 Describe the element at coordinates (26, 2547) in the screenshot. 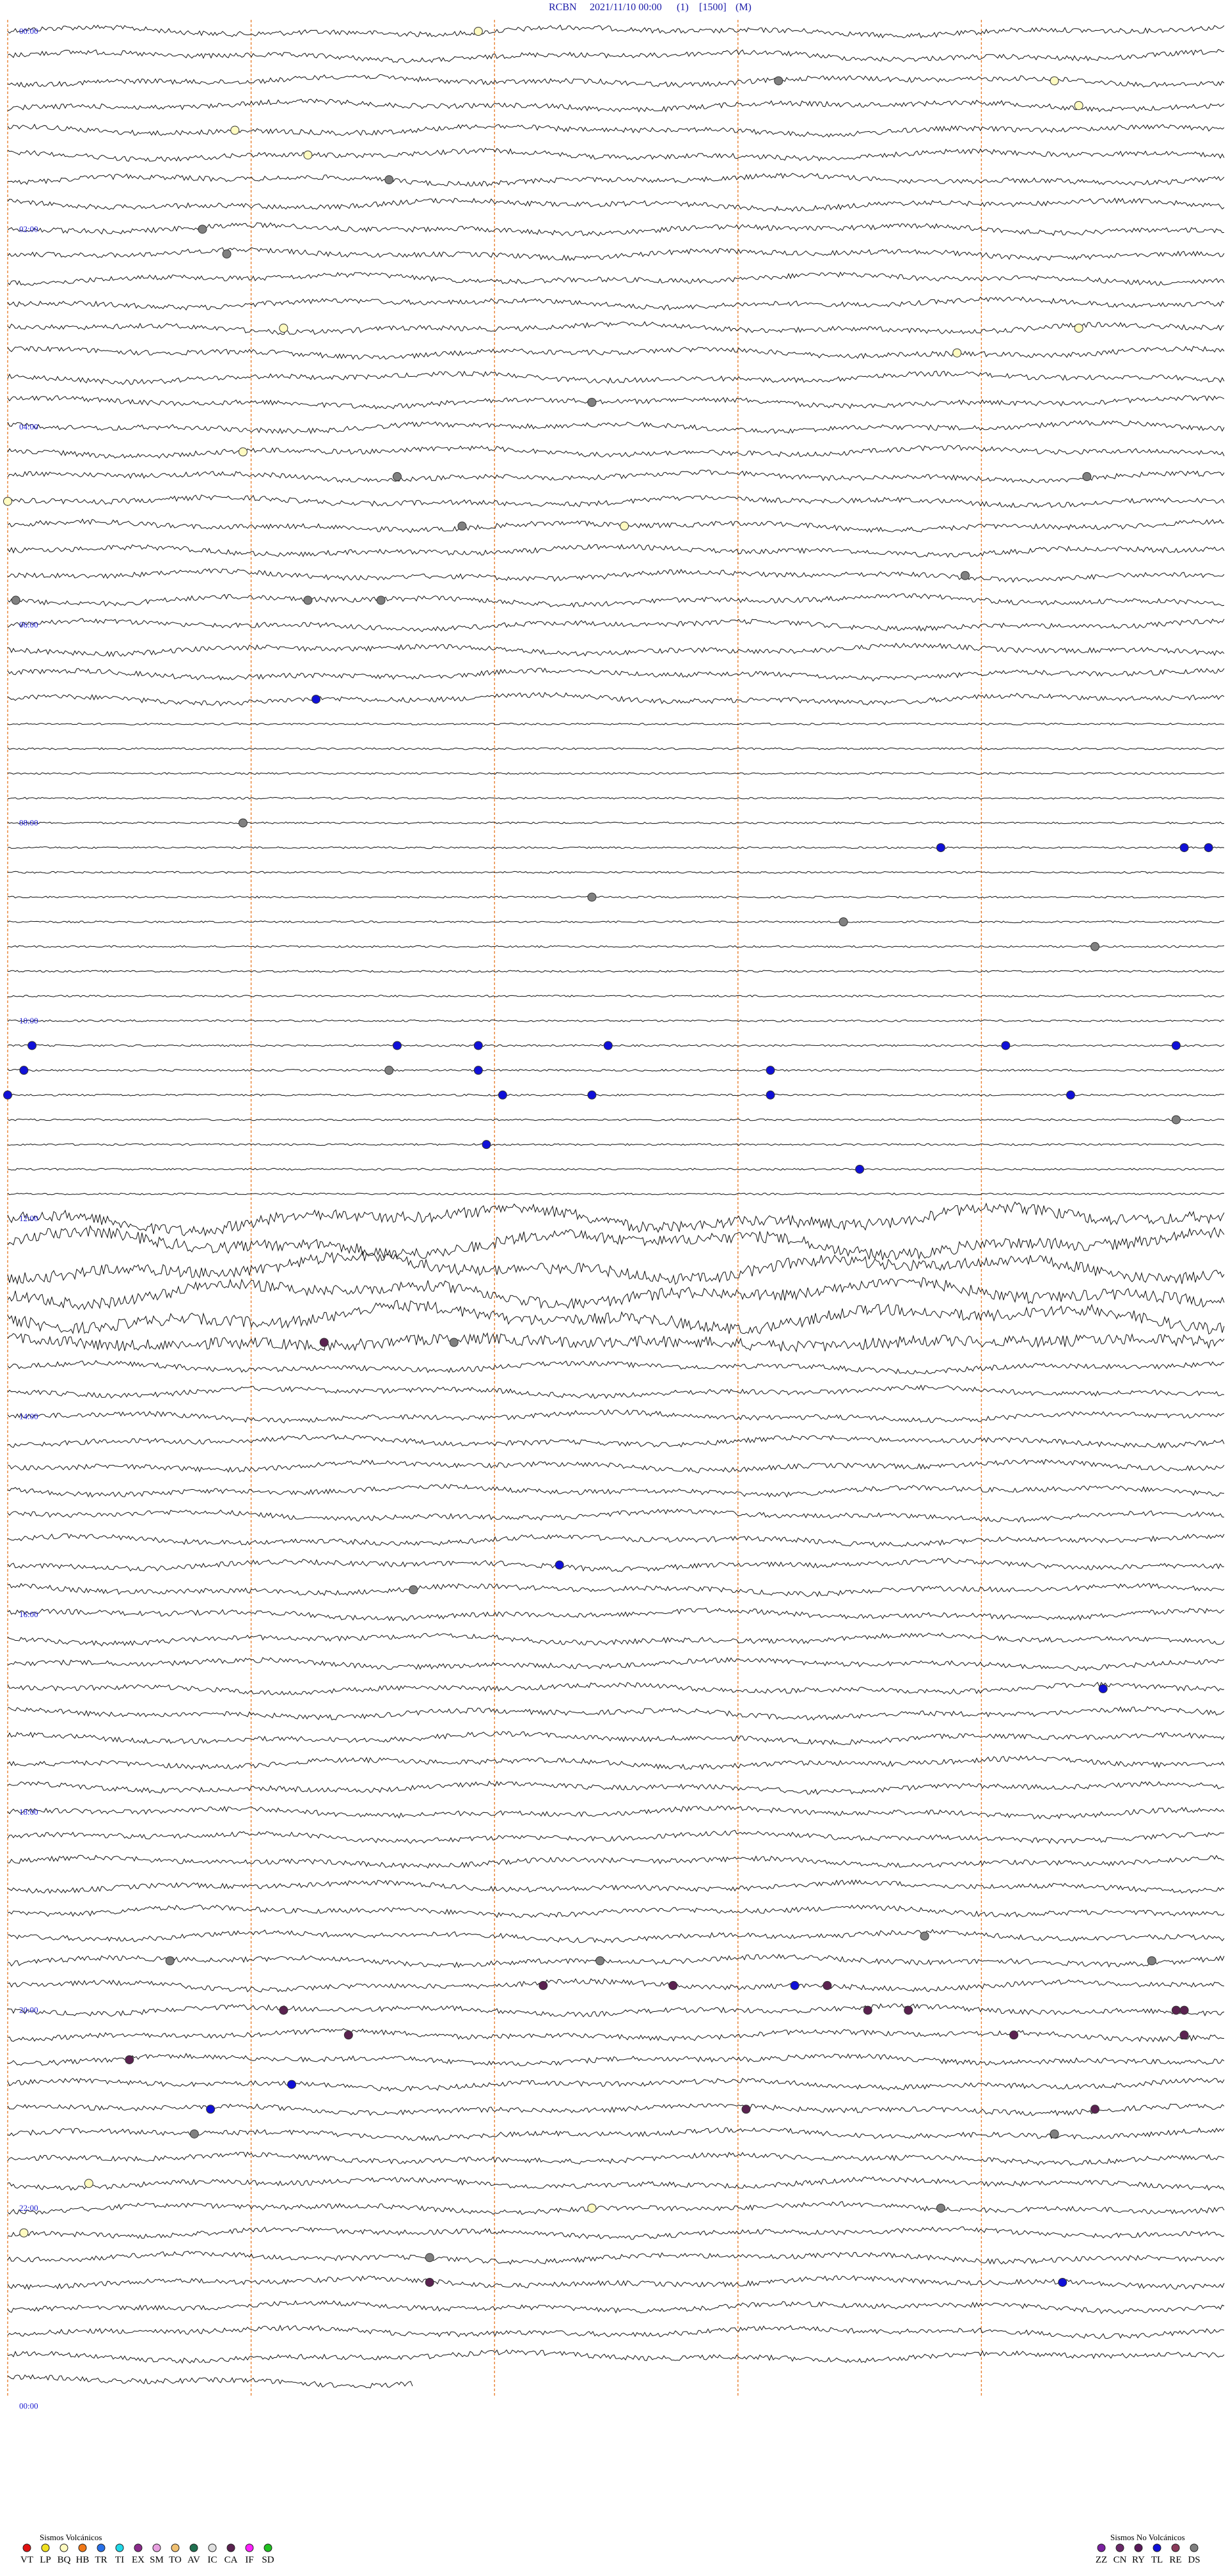

I see `legend-dot-vt` at that location.